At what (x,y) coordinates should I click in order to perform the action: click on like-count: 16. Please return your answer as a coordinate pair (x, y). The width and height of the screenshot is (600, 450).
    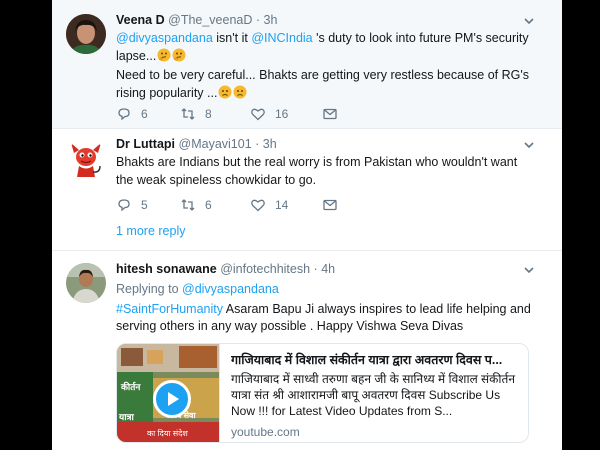
    Looking at the image, I should click on (282, 114).